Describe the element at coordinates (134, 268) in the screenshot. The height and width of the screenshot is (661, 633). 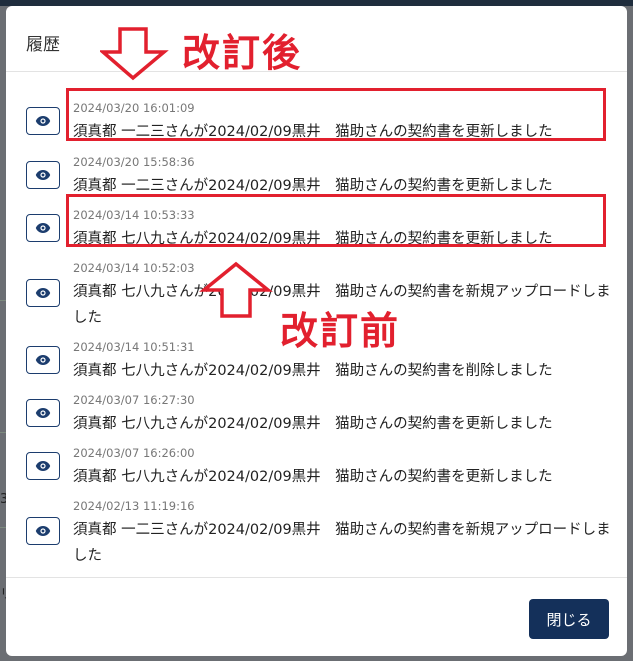
I see `timestamp: 2024/03/14 10:52:03` at that location.